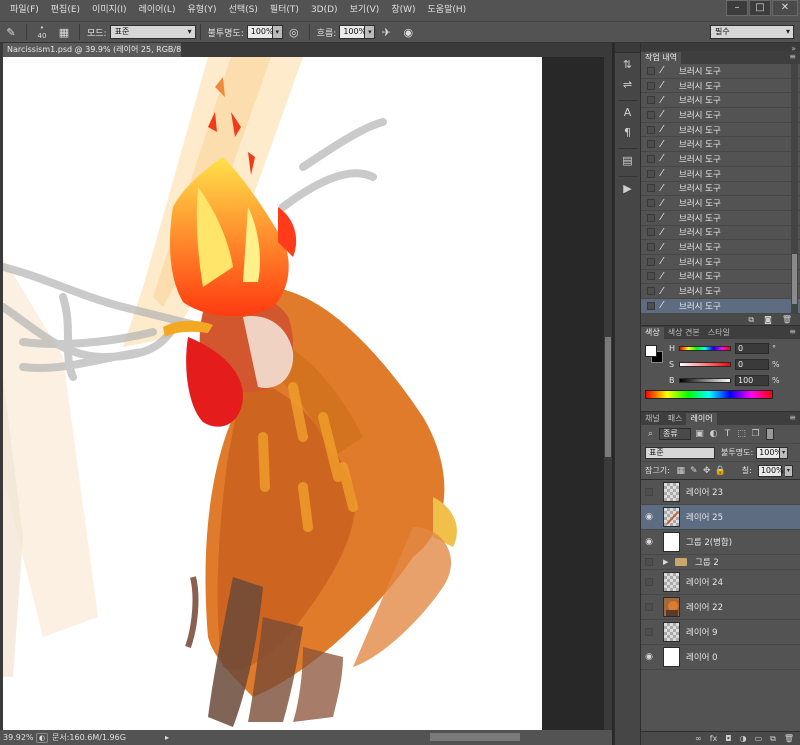 This screenshot has height=745, width=800. Describe the element at coordinates (789, 738) in the screenshot. I see `delete-layer-icon: 🗑` at that location.